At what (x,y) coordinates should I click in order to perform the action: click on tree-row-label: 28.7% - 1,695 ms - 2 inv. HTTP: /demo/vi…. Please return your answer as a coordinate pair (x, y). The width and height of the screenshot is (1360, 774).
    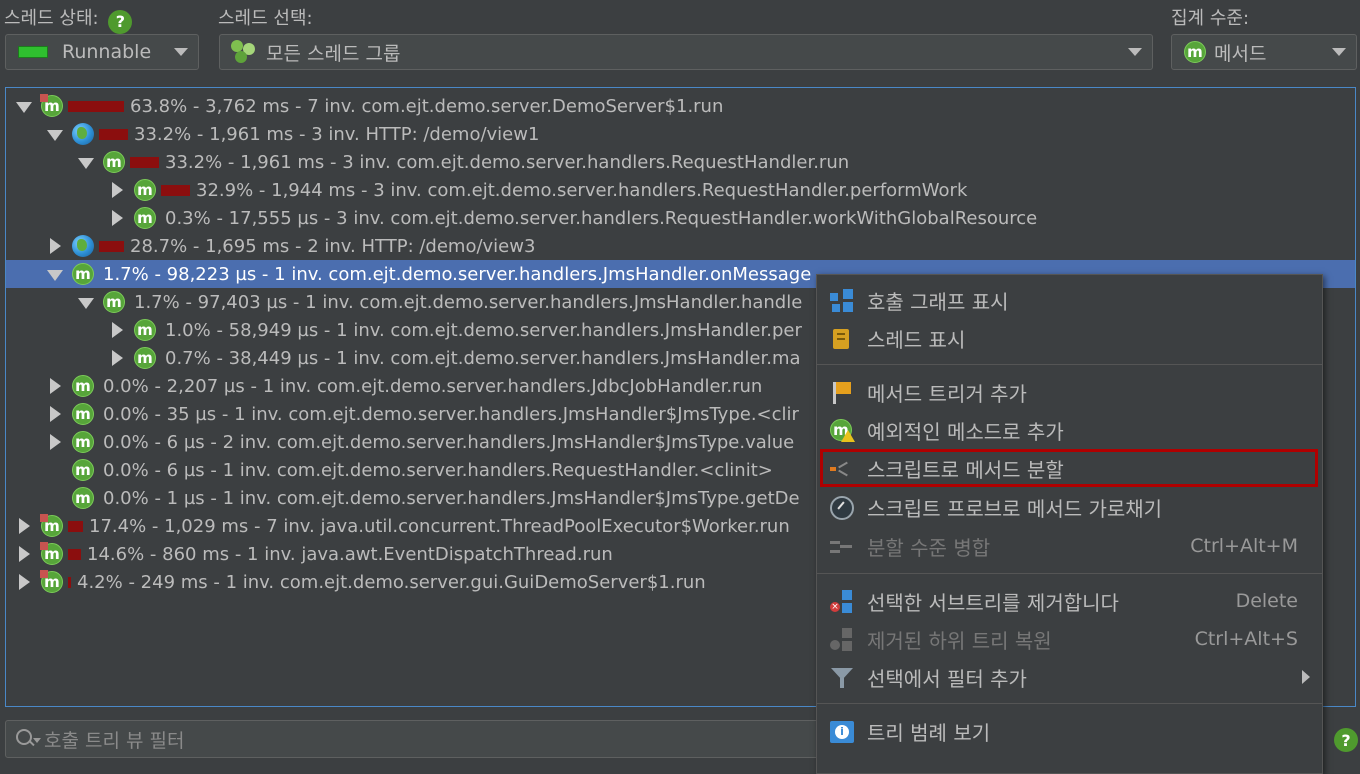
    Looking at the image, I should click on (333, 246).